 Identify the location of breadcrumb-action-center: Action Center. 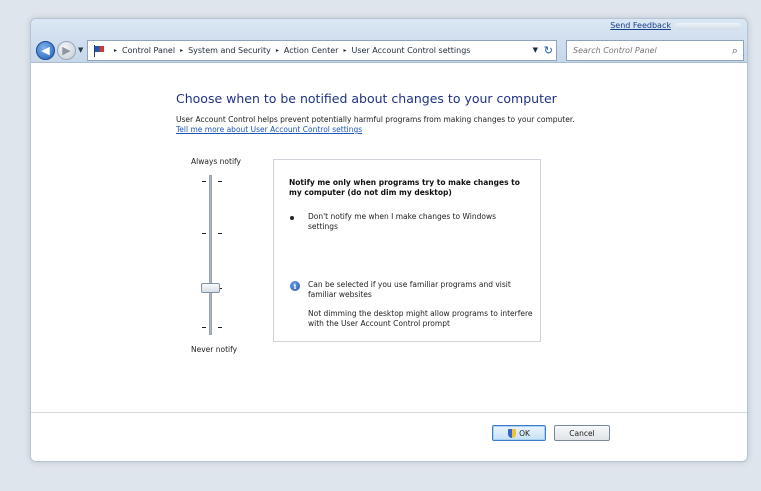
(311, 50).